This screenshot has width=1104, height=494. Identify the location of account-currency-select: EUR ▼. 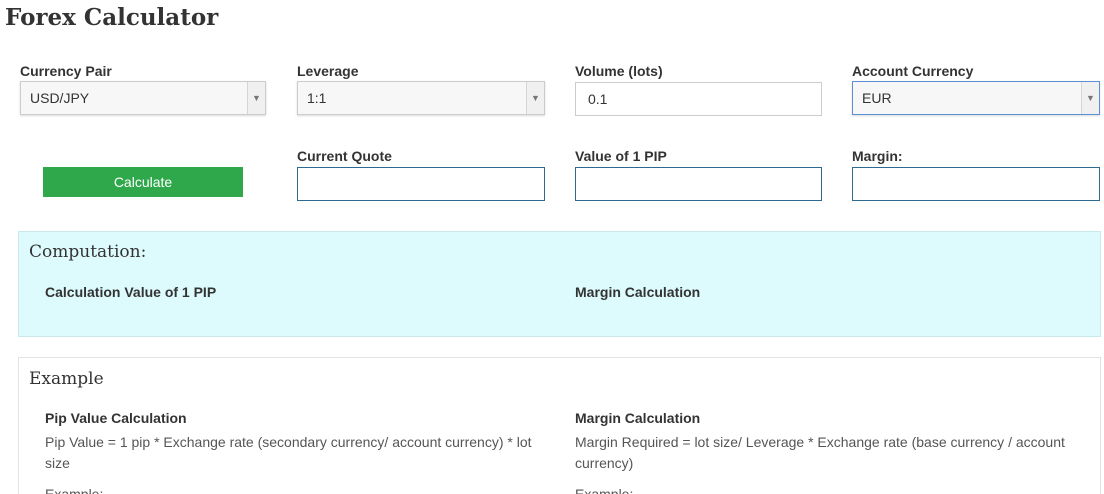
(976, 98).